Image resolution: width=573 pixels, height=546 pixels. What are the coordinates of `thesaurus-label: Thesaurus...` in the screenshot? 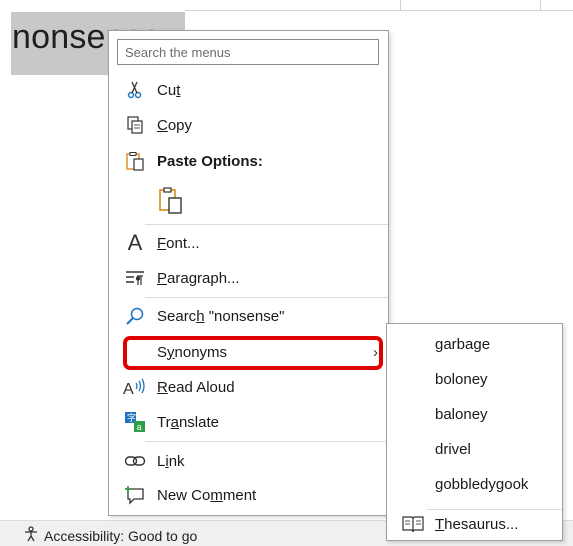 It's located at (477, 524).